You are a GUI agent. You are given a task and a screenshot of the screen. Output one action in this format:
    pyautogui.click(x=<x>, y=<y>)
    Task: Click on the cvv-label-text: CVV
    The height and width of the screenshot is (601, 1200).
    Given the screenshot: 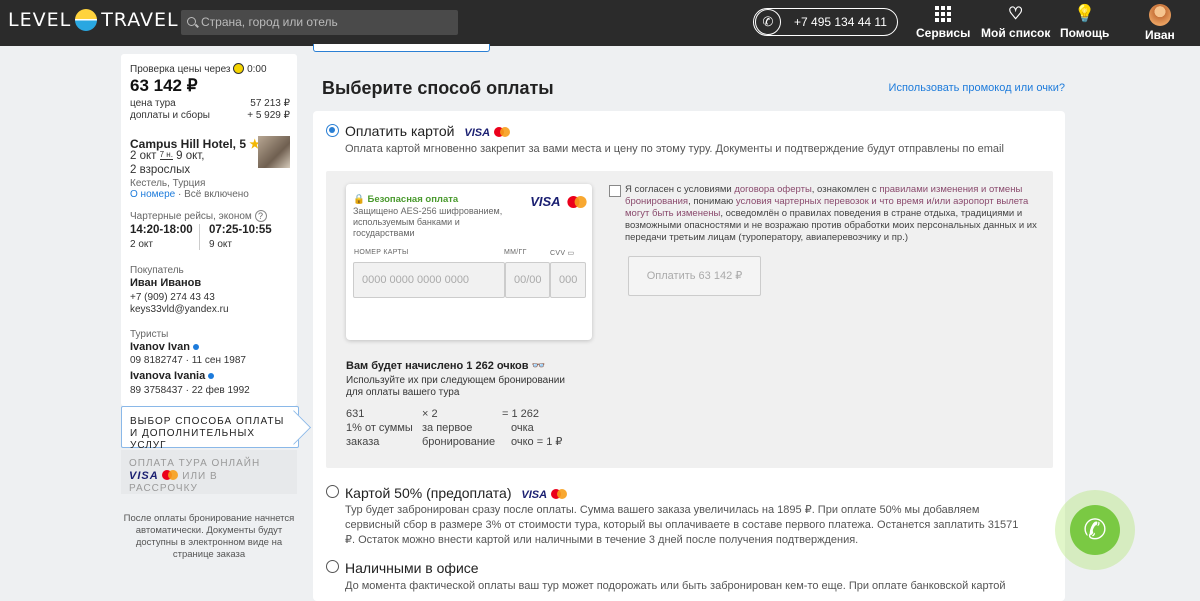 What is the action you would take?
    pyautogui.click(x=558, y=253)
    